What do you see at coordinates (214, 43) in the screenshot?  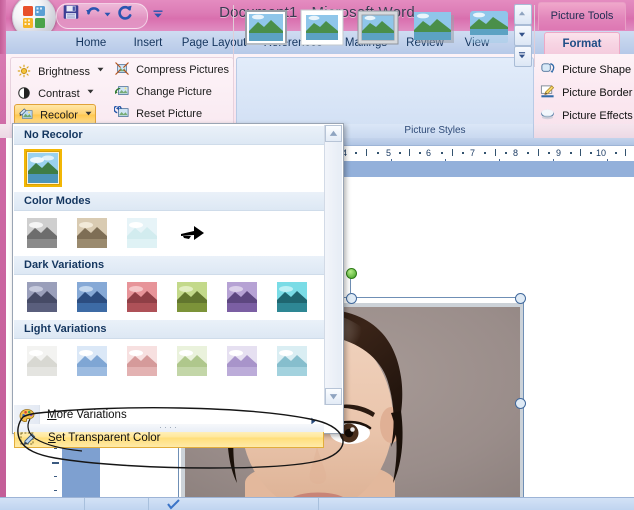 I see `tab-page-layout: Page Layout` at bounding box center [214, 43].